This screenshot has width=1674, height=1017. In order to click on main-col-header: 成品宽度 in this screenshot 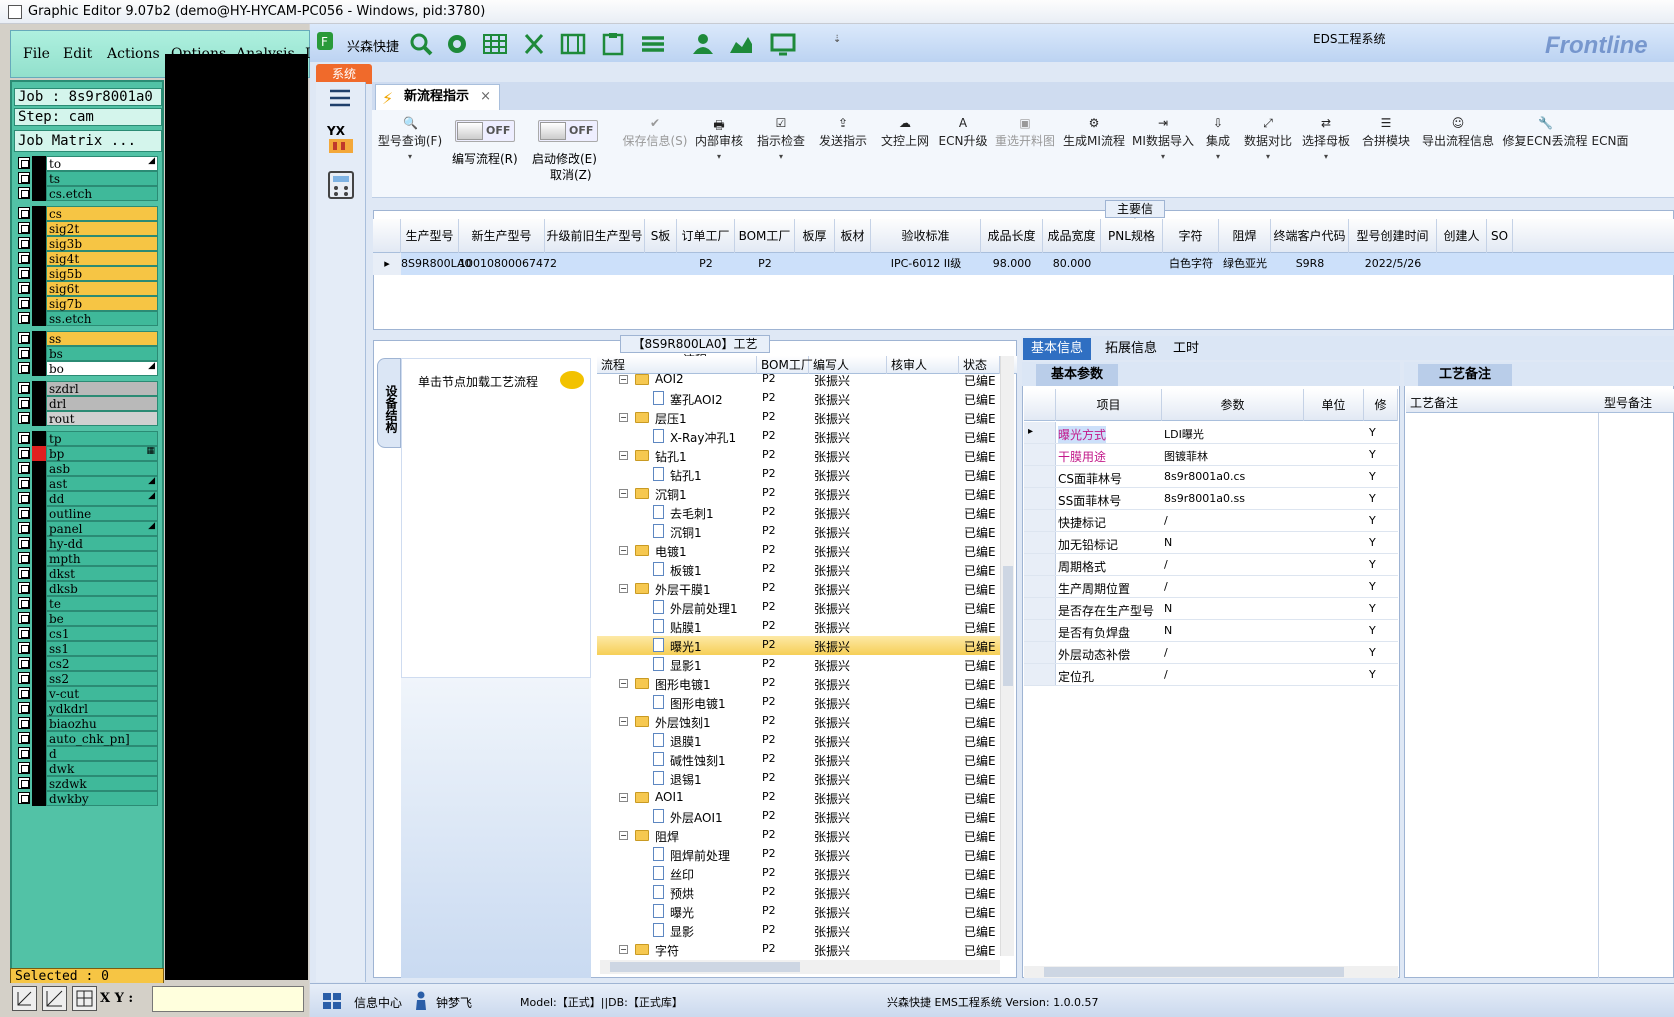, I will do `click(1072, 236)`.